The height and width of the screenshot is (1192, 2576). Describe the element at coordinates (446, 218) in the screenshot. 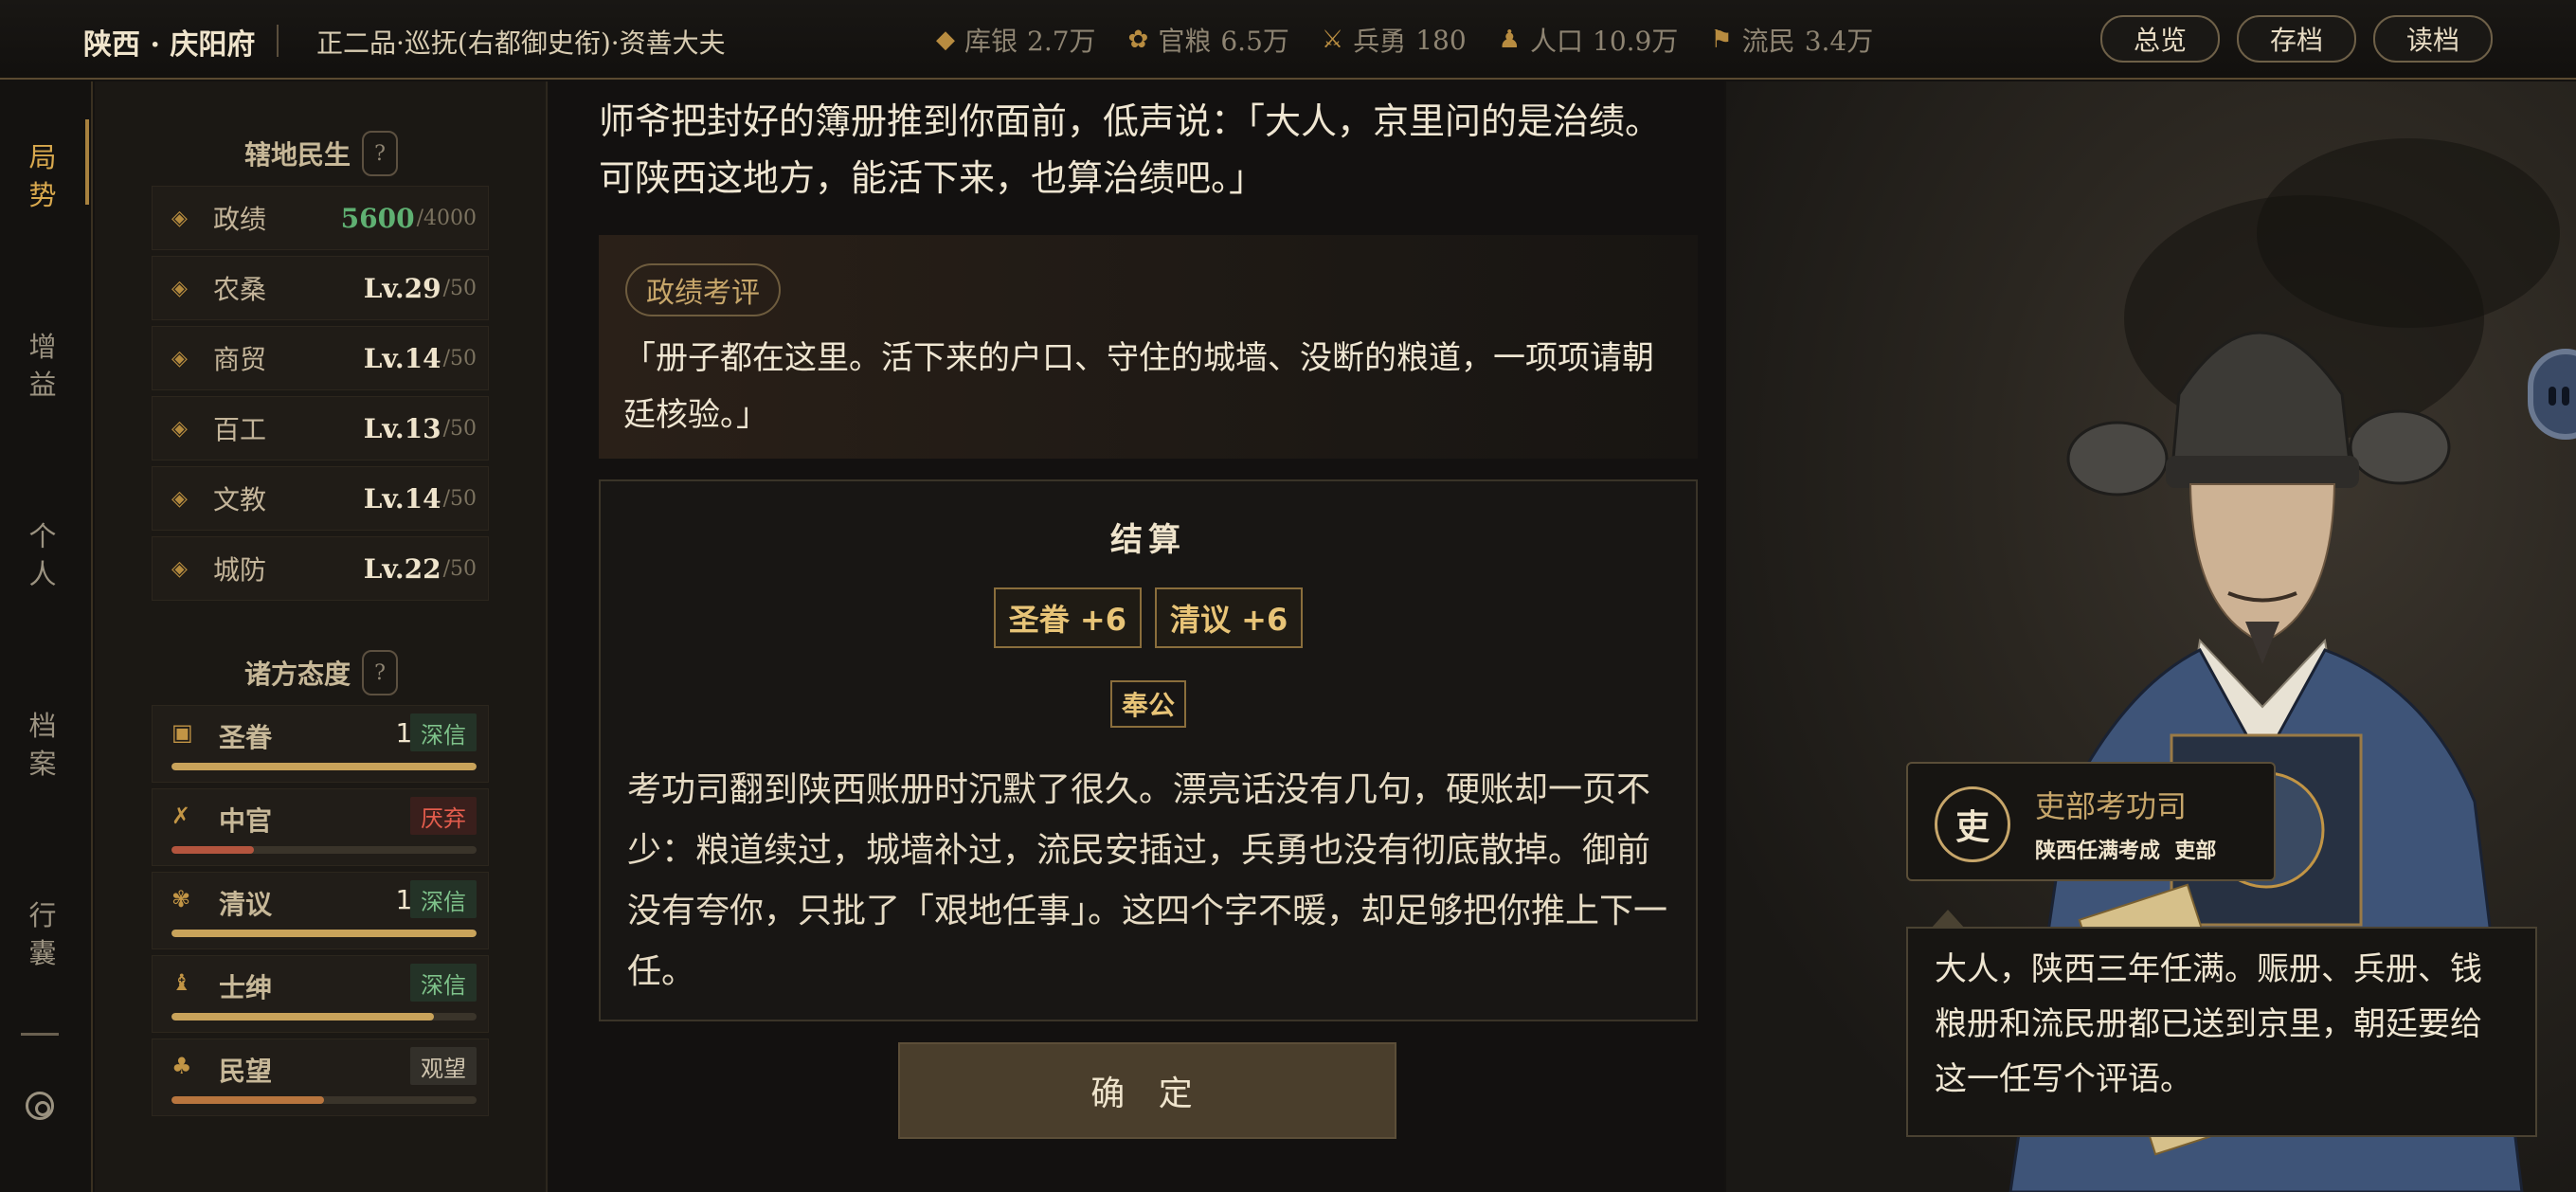

I see `row-max: /4000` at that location.